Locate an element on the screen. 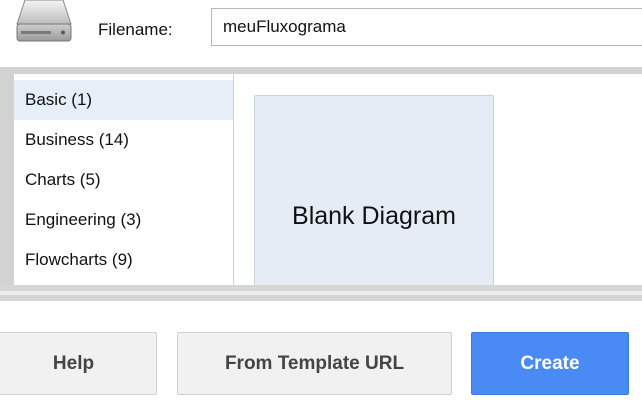 The height and width of the screenshot is (400, 642). help-button: Help is located at coordinates (78, 363).